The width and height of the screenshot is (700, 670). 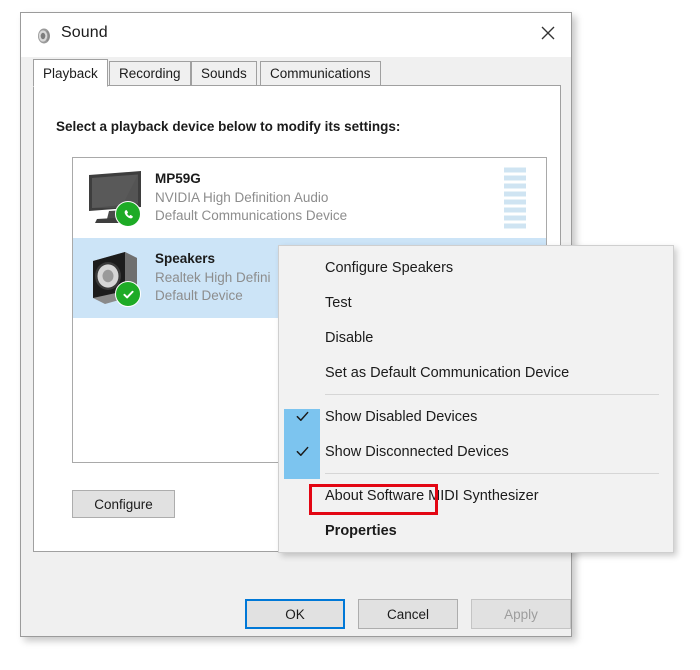 What do you see at coordinates (114, 278) in the screenshot?
I see `speaker-icon` at bounding box center [114, 278].